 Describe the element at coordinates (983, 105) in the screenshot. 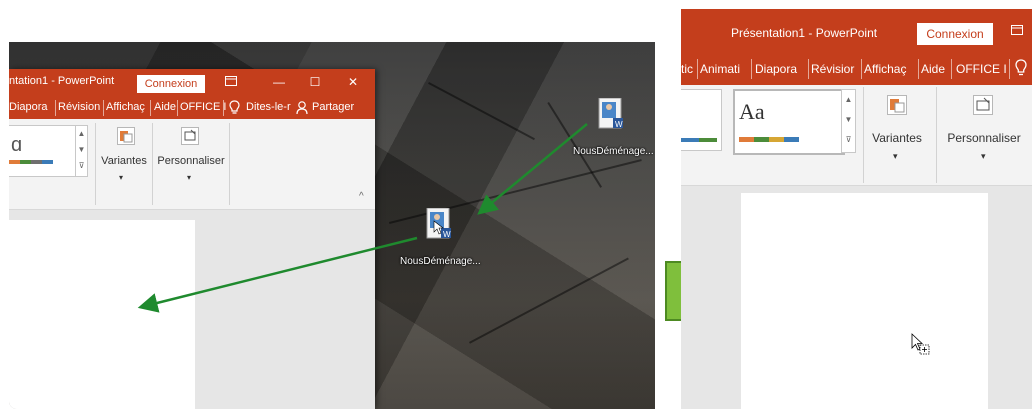

I see `customize-icon` at that location.